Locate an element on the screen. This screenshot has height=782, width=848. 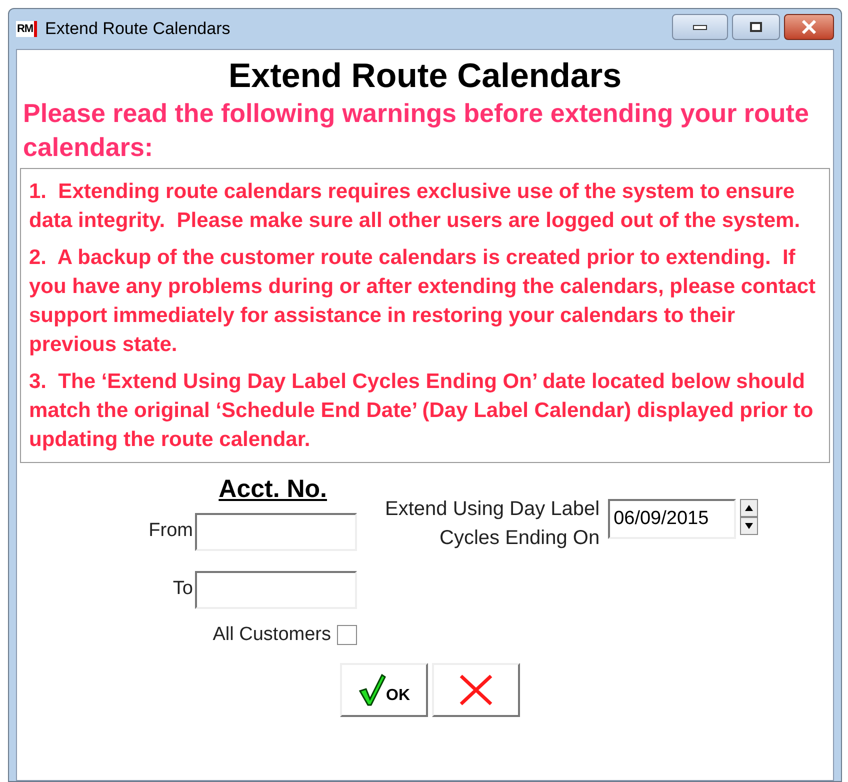
cancel-button is located at coordinates (476, 690).